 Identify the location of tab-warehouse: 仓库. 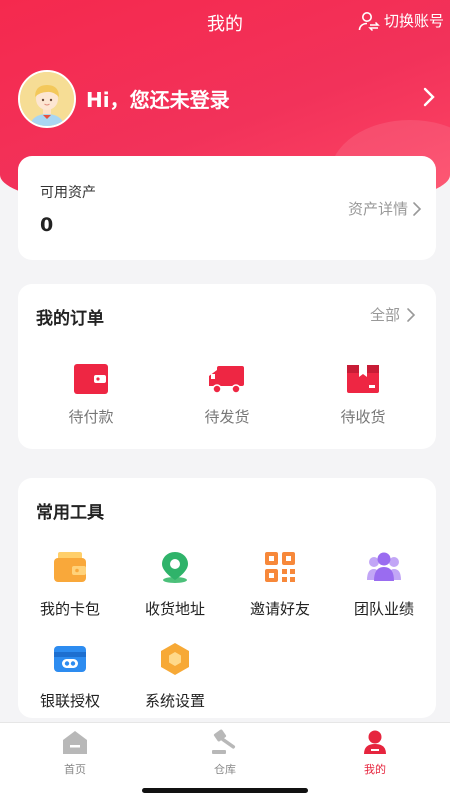
(225, 753).